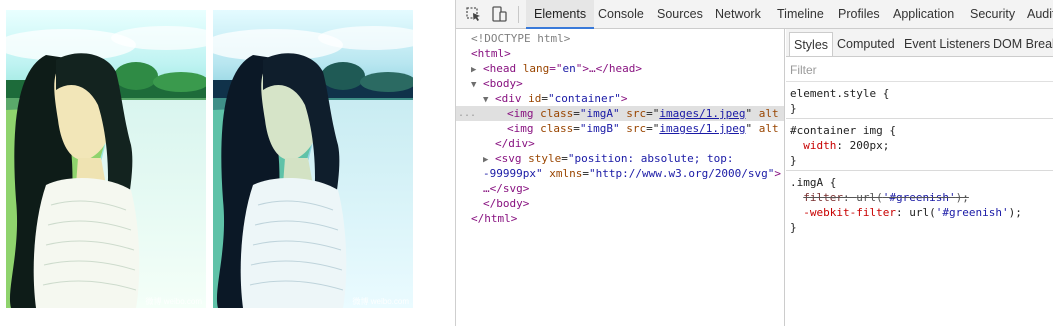 The width and height of the screenshot is (1053, 326). What do you see at coordinates (512, 158) in the screenshot?
I see `svg-tag: <svg` at bounding box center [512, 158].